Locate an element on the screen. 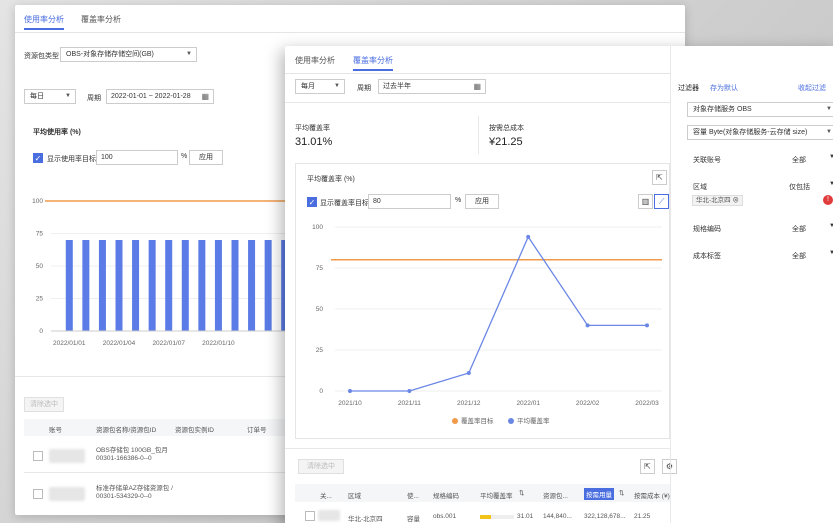  col-package-name: 资源包名称/资源包ID is located at coordinates (126, 430).